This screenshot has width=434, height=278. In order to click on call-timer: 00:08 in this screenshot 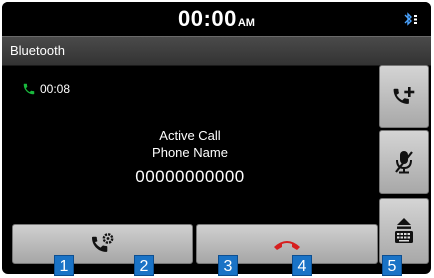, I will do `click(46, 89)`.